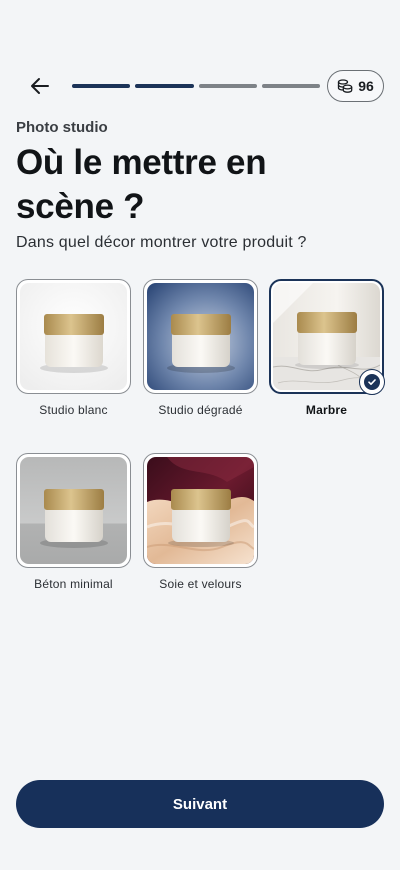  I want to click on option-label: Marbre, so click(326, 410).